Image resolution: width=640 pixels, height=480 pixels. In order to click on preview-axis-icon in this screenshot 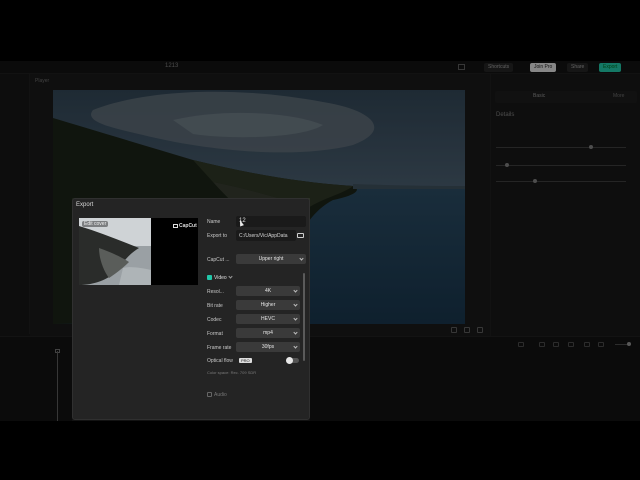, I will do `click(587, 344)`.